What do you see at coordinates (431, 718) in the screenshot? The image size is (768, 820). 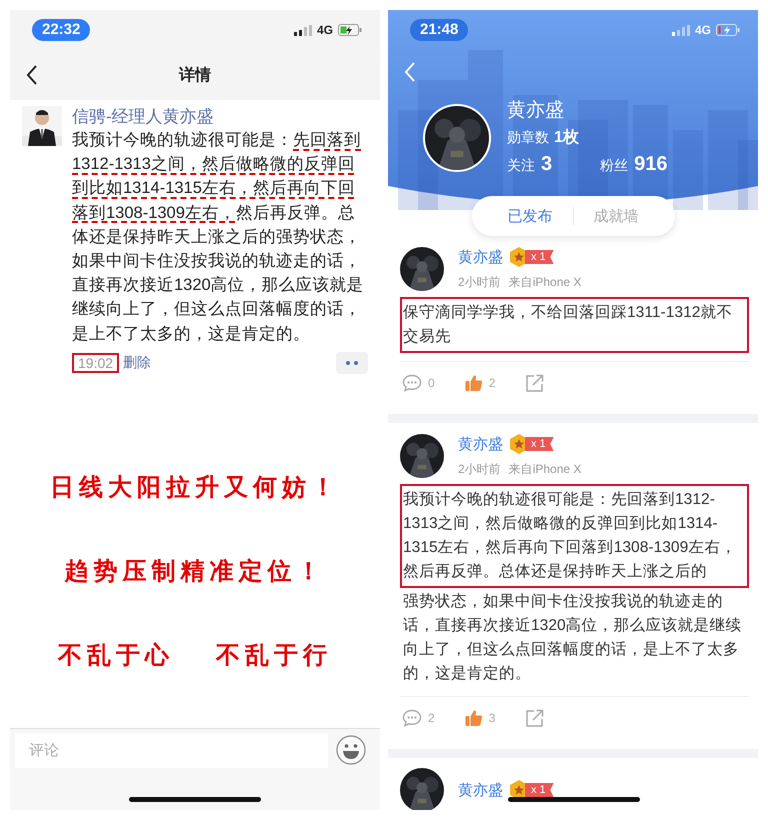 I see `comment-count: 2` at bounding box center [431, 718].